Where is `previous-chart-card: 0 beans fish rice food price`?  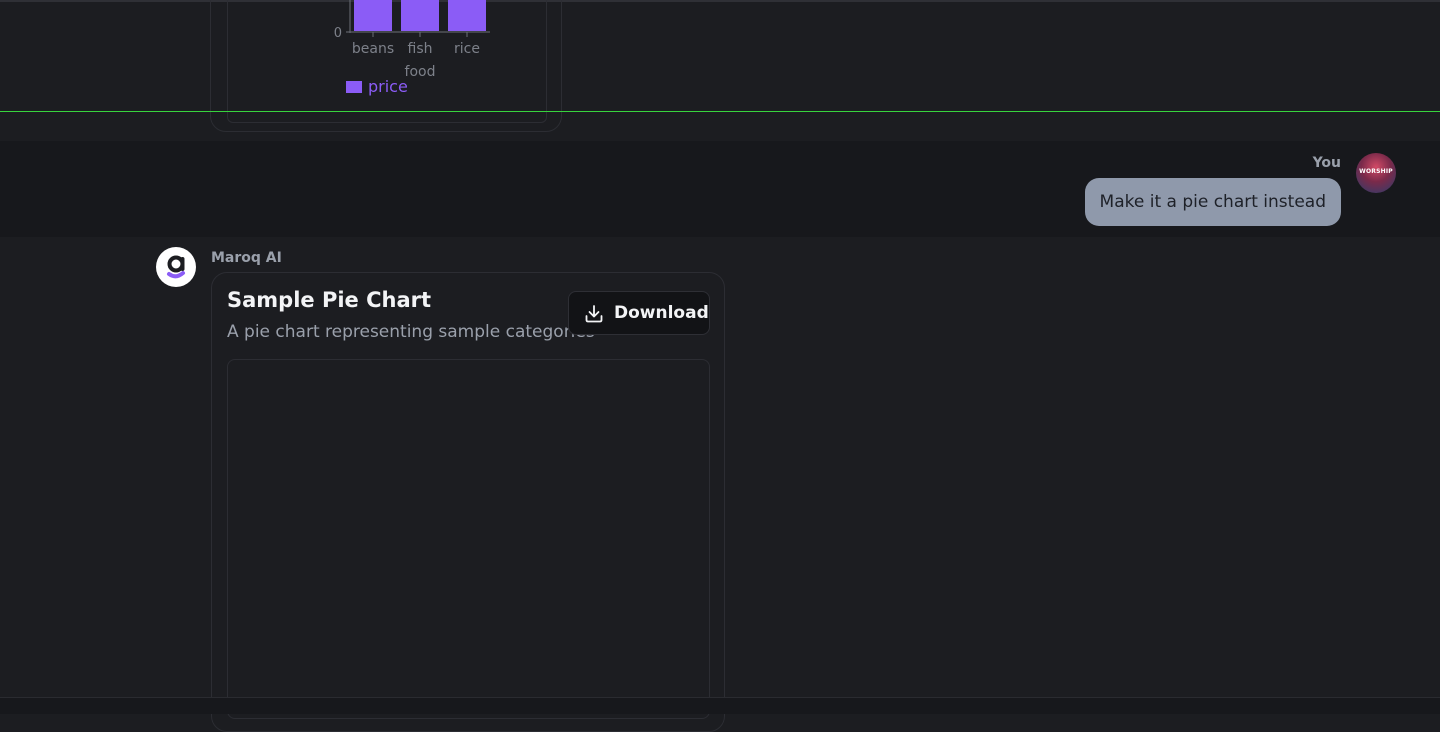 previous-chart-card: 0 beans fish rice food price is located at coordinates (386, 66).